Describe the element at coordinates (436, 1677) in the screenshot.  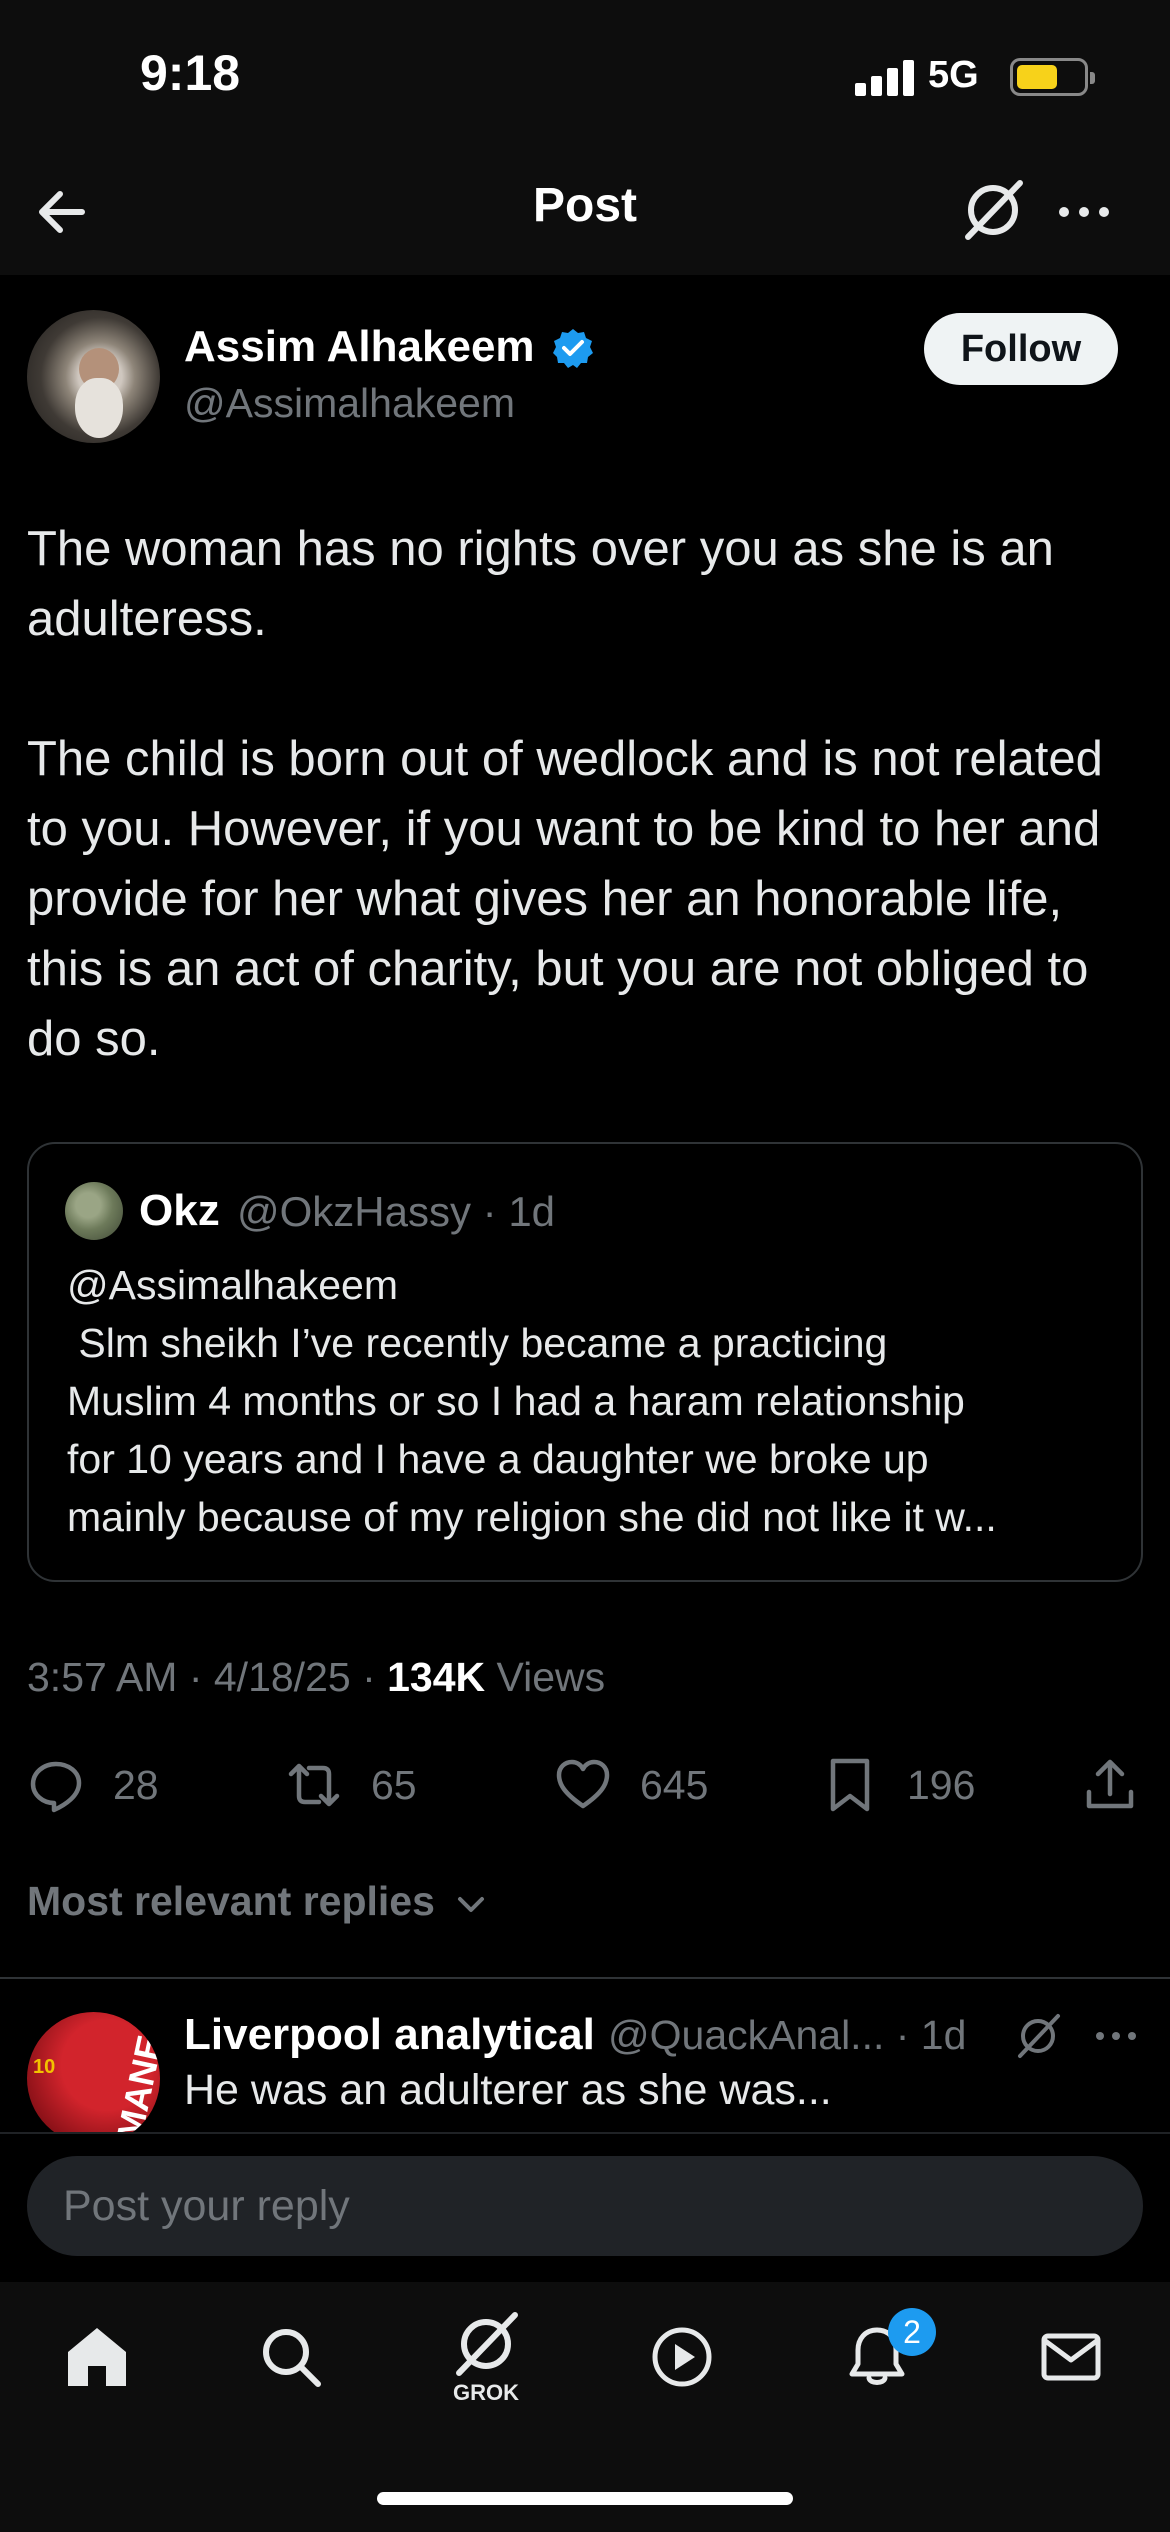
I see `views-count: 134K` at that location.